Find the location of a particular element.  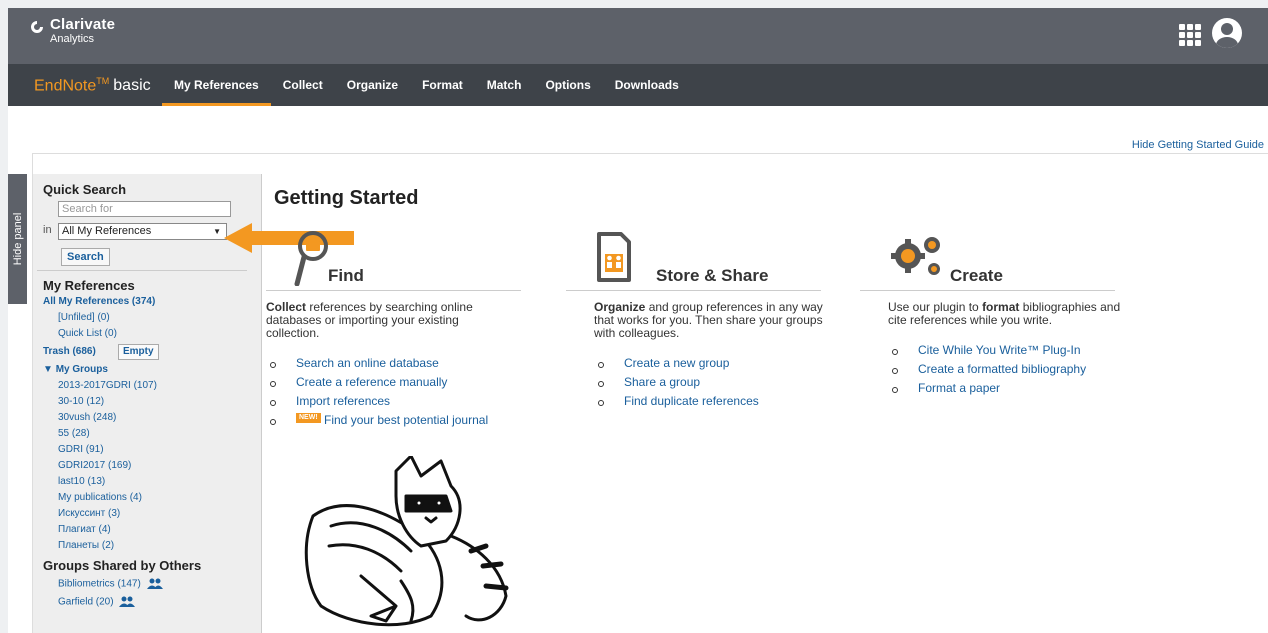

gears-icon is located at coordinates (915, 256).